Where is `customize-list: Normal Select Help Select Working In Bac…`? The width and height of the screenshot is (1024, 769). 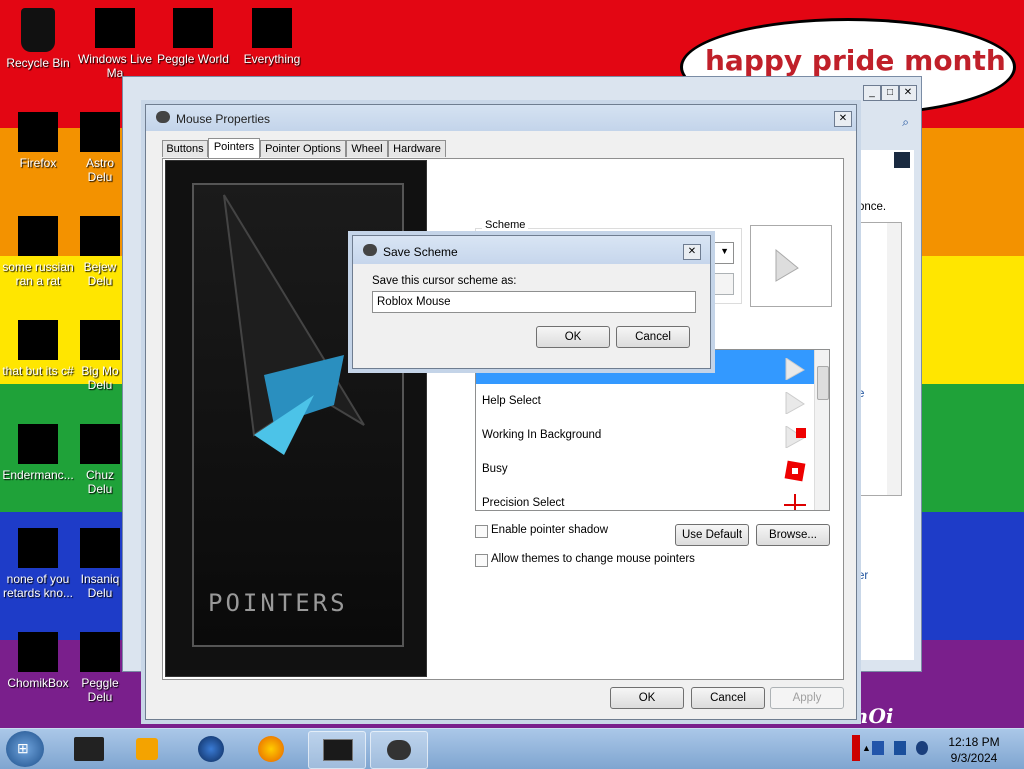
customize-list: Normal Select Help Select Working In Bac… is located at coordinates (652, 430).